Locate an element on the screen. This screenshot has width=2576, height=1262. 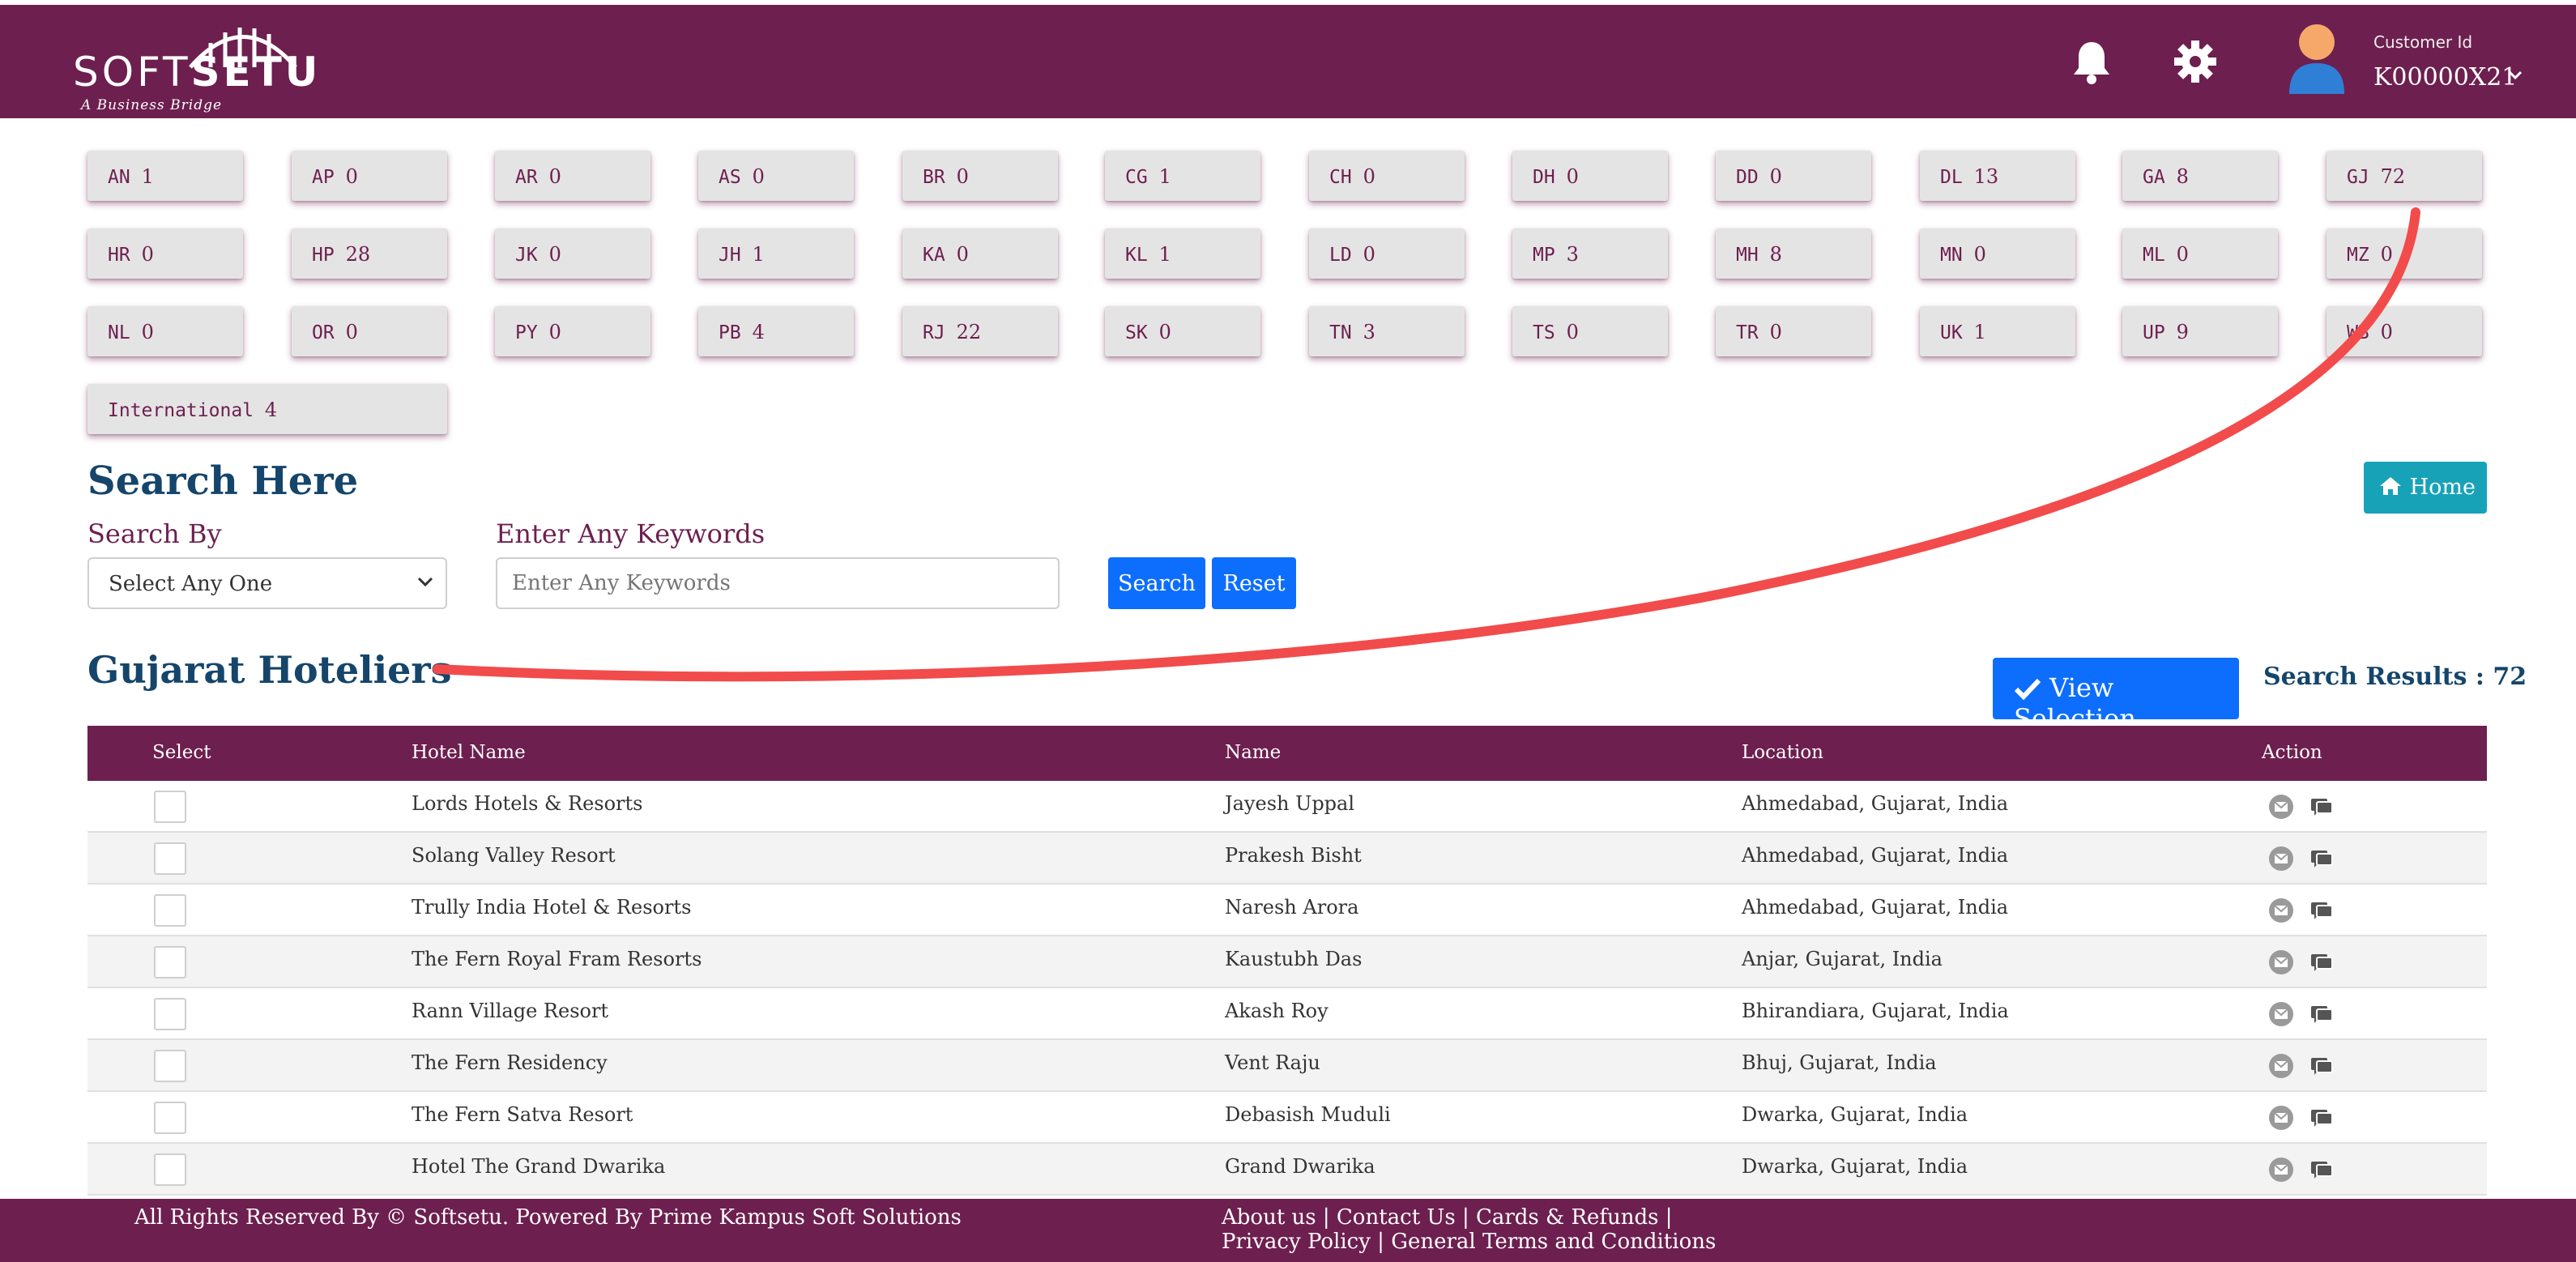
col-select: Select is located at coordinates (181, 753).